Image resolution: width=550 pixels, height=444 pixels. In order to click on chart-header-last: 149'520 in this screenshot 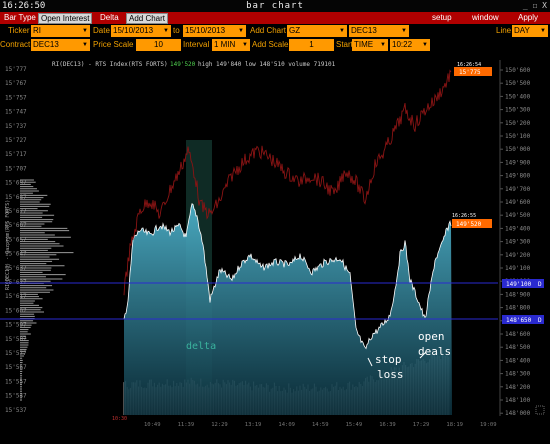, I will do `click(183, 64)`.